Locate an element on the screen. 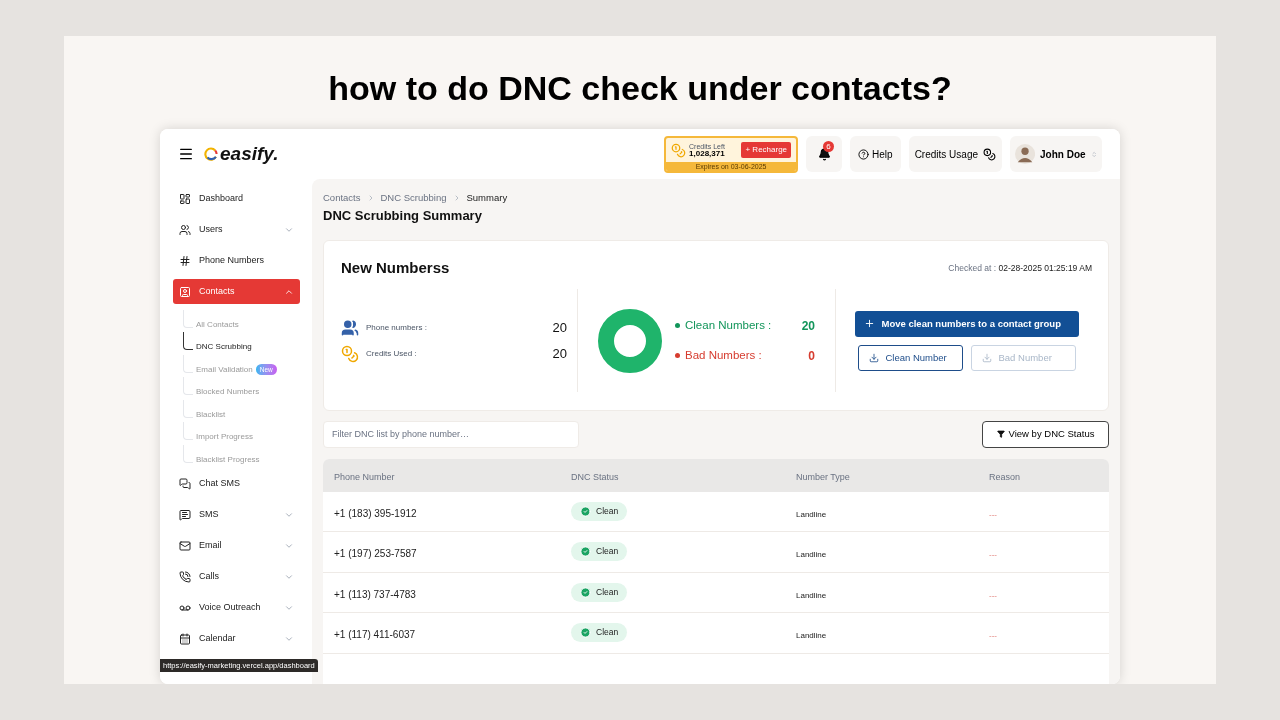 This screenshot has height=720, width=1280. table-cell: +1 (183) 395-1912 is located at coordinates (375, 513).